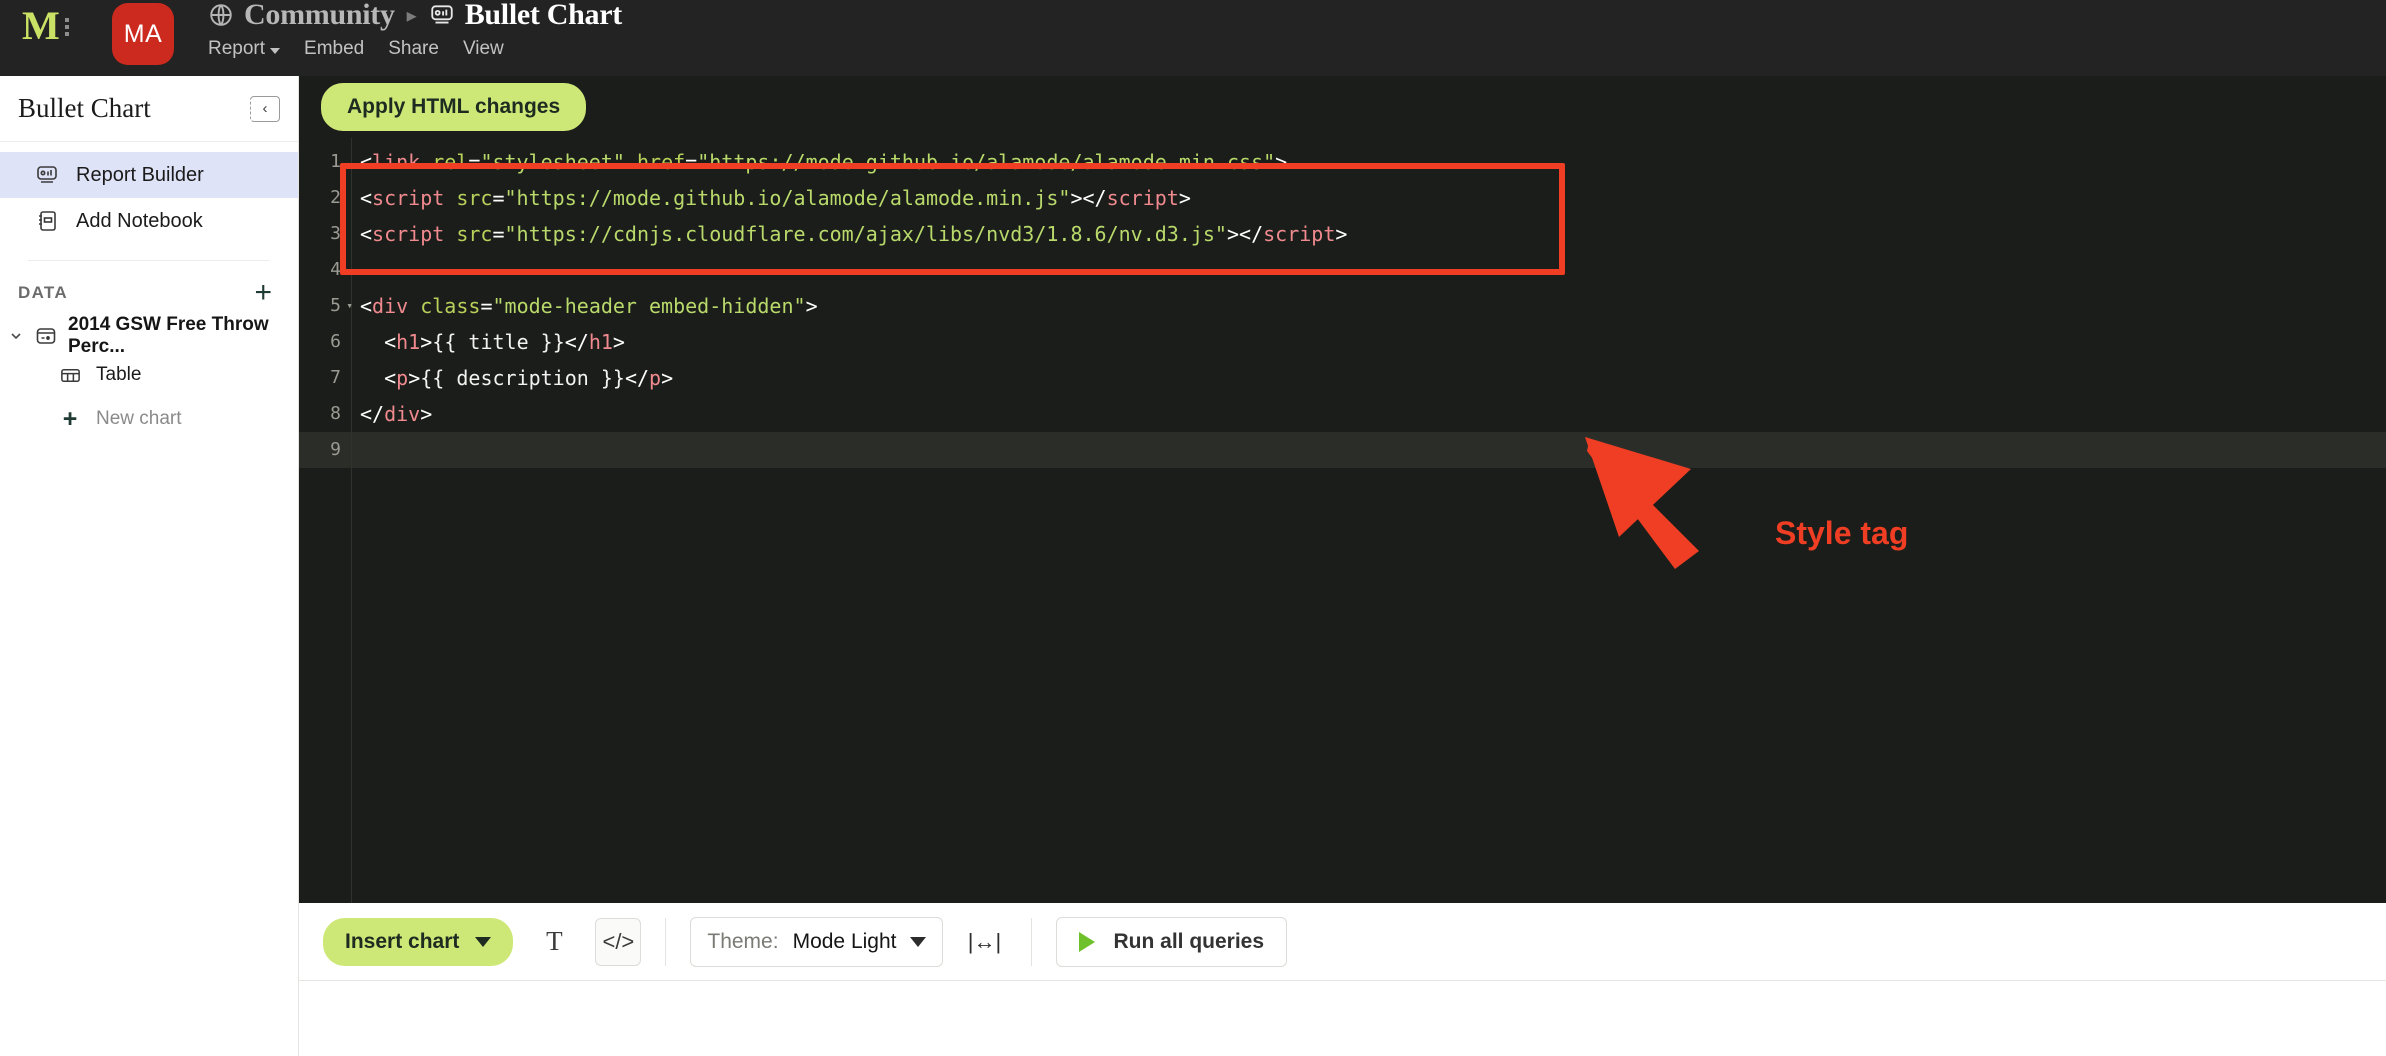 This screenshot has width=2386, height=1056. I want to click on top-nav: Report Embed Share View, so click(356, 49).